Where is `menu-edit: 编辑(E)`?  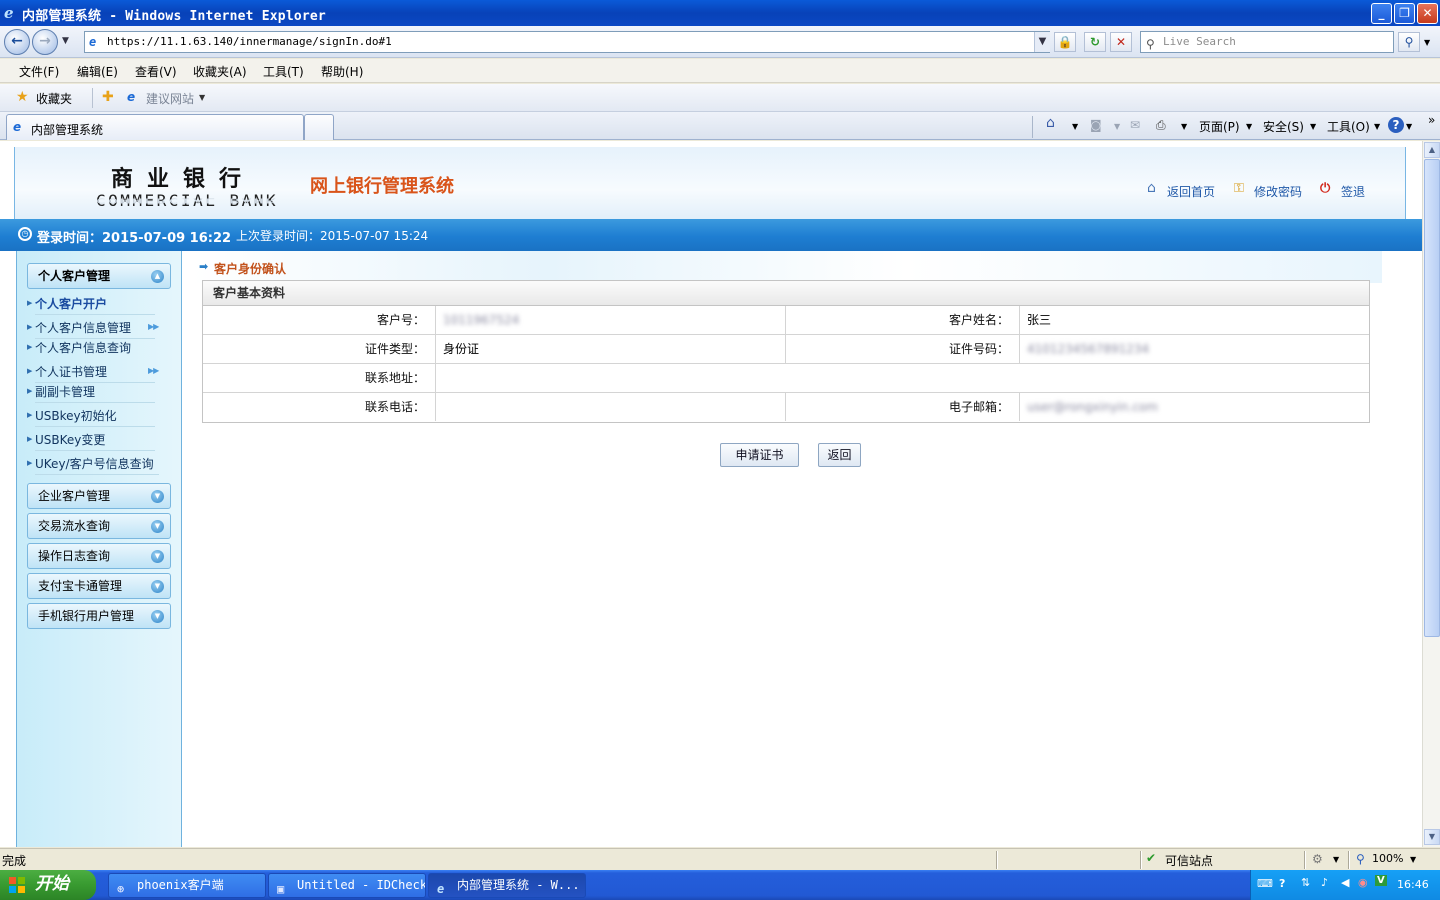
menu-edit: 编辑(E) is located at coordinates (97, 71).